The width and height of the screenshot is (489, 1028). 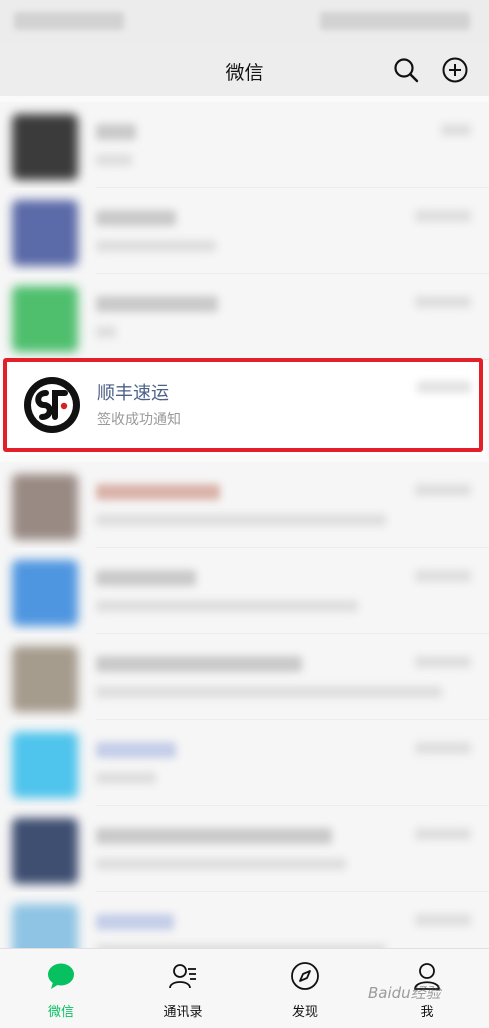 What do you see at coordinates (244, 22) in the screenshot?
I see `status-bar` at bounding box center [244, 22].